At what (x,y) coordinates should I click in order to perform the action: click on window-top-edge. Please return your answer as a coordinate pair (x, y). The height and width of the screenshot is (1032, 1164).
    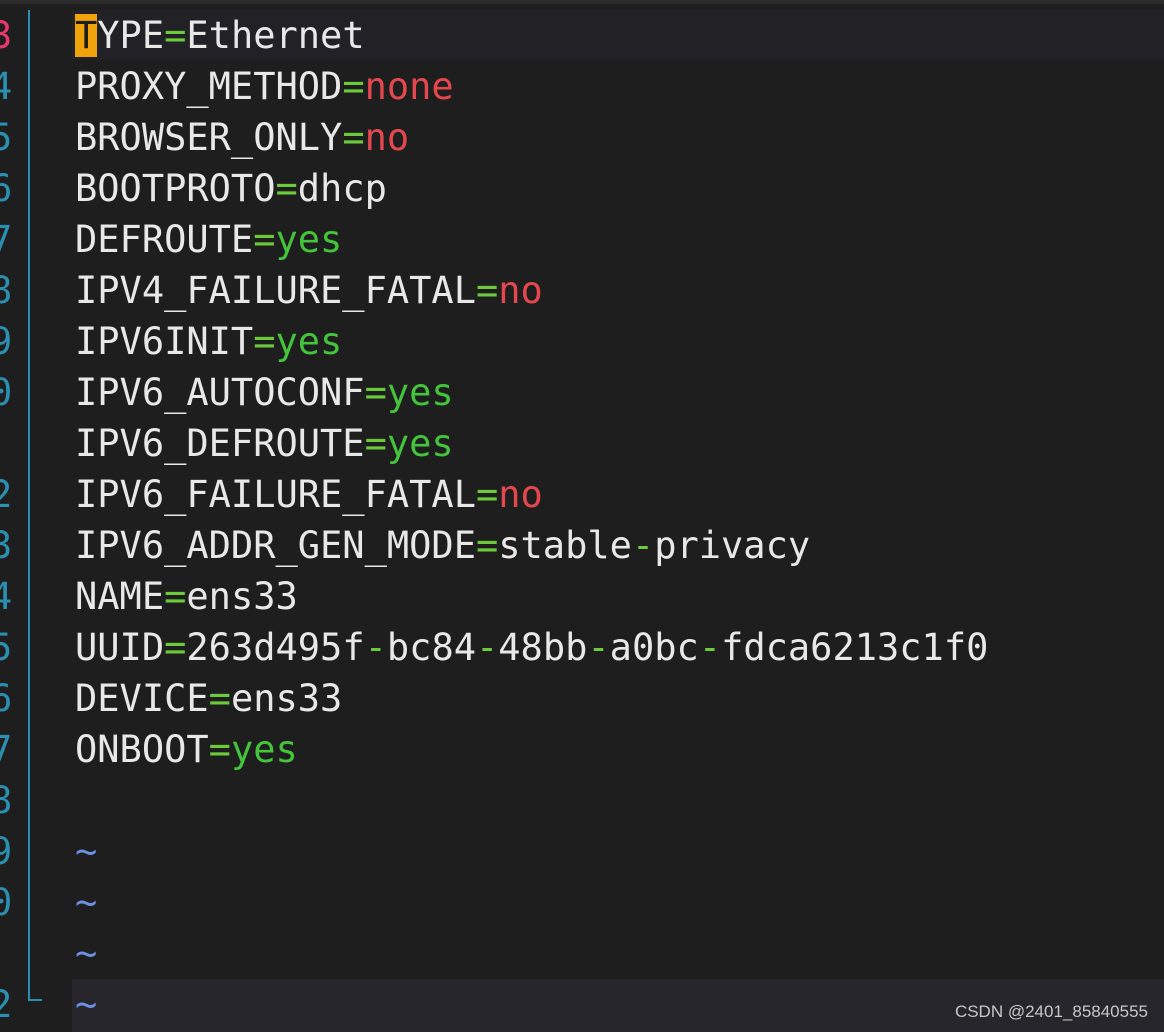
    Looking at the image, I should click on (582, 2).